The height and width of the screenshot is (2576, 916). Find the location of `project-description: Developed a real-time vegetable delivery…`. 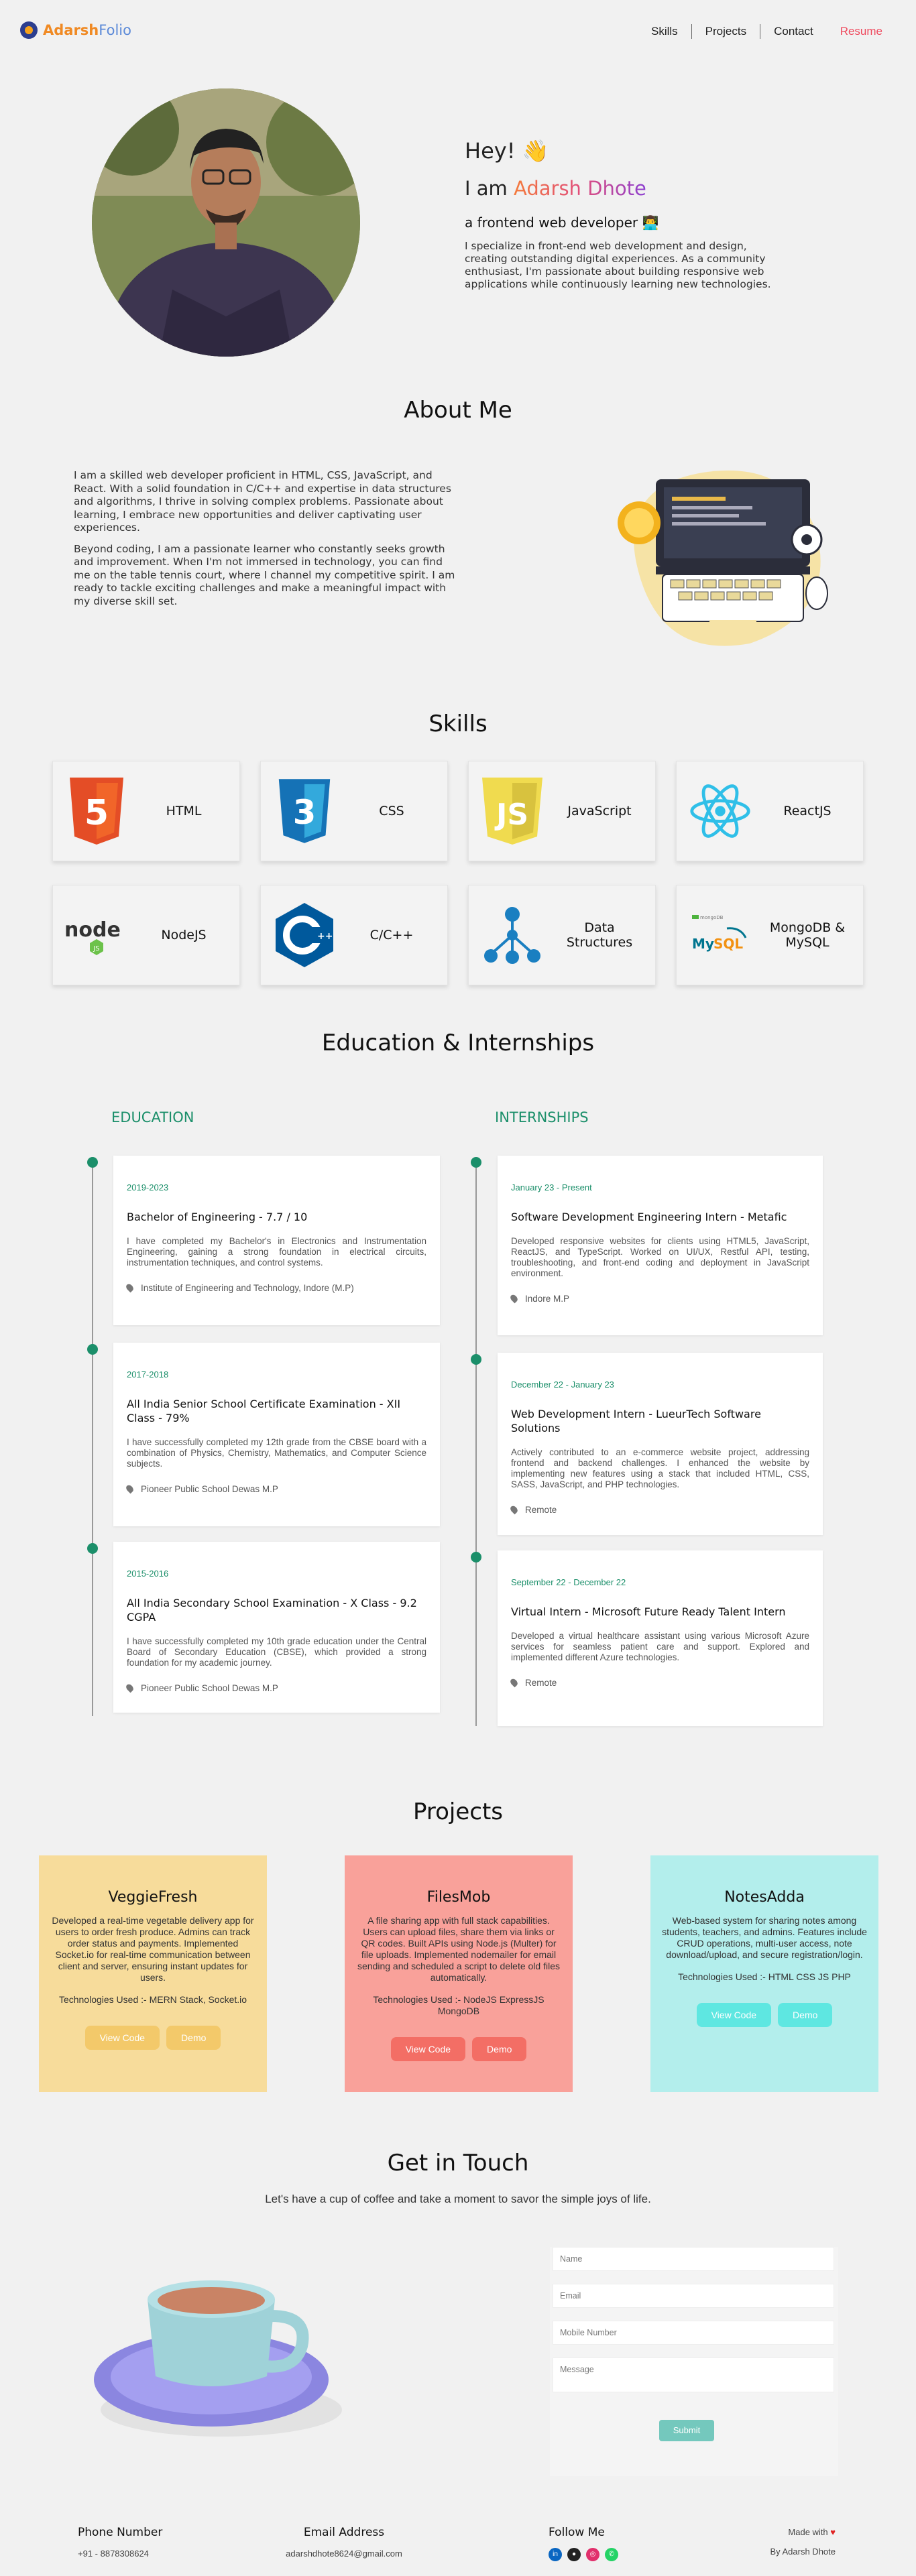

project-description: Developed a real-time vegetable delivery… is located at coordinates (153, 1949).